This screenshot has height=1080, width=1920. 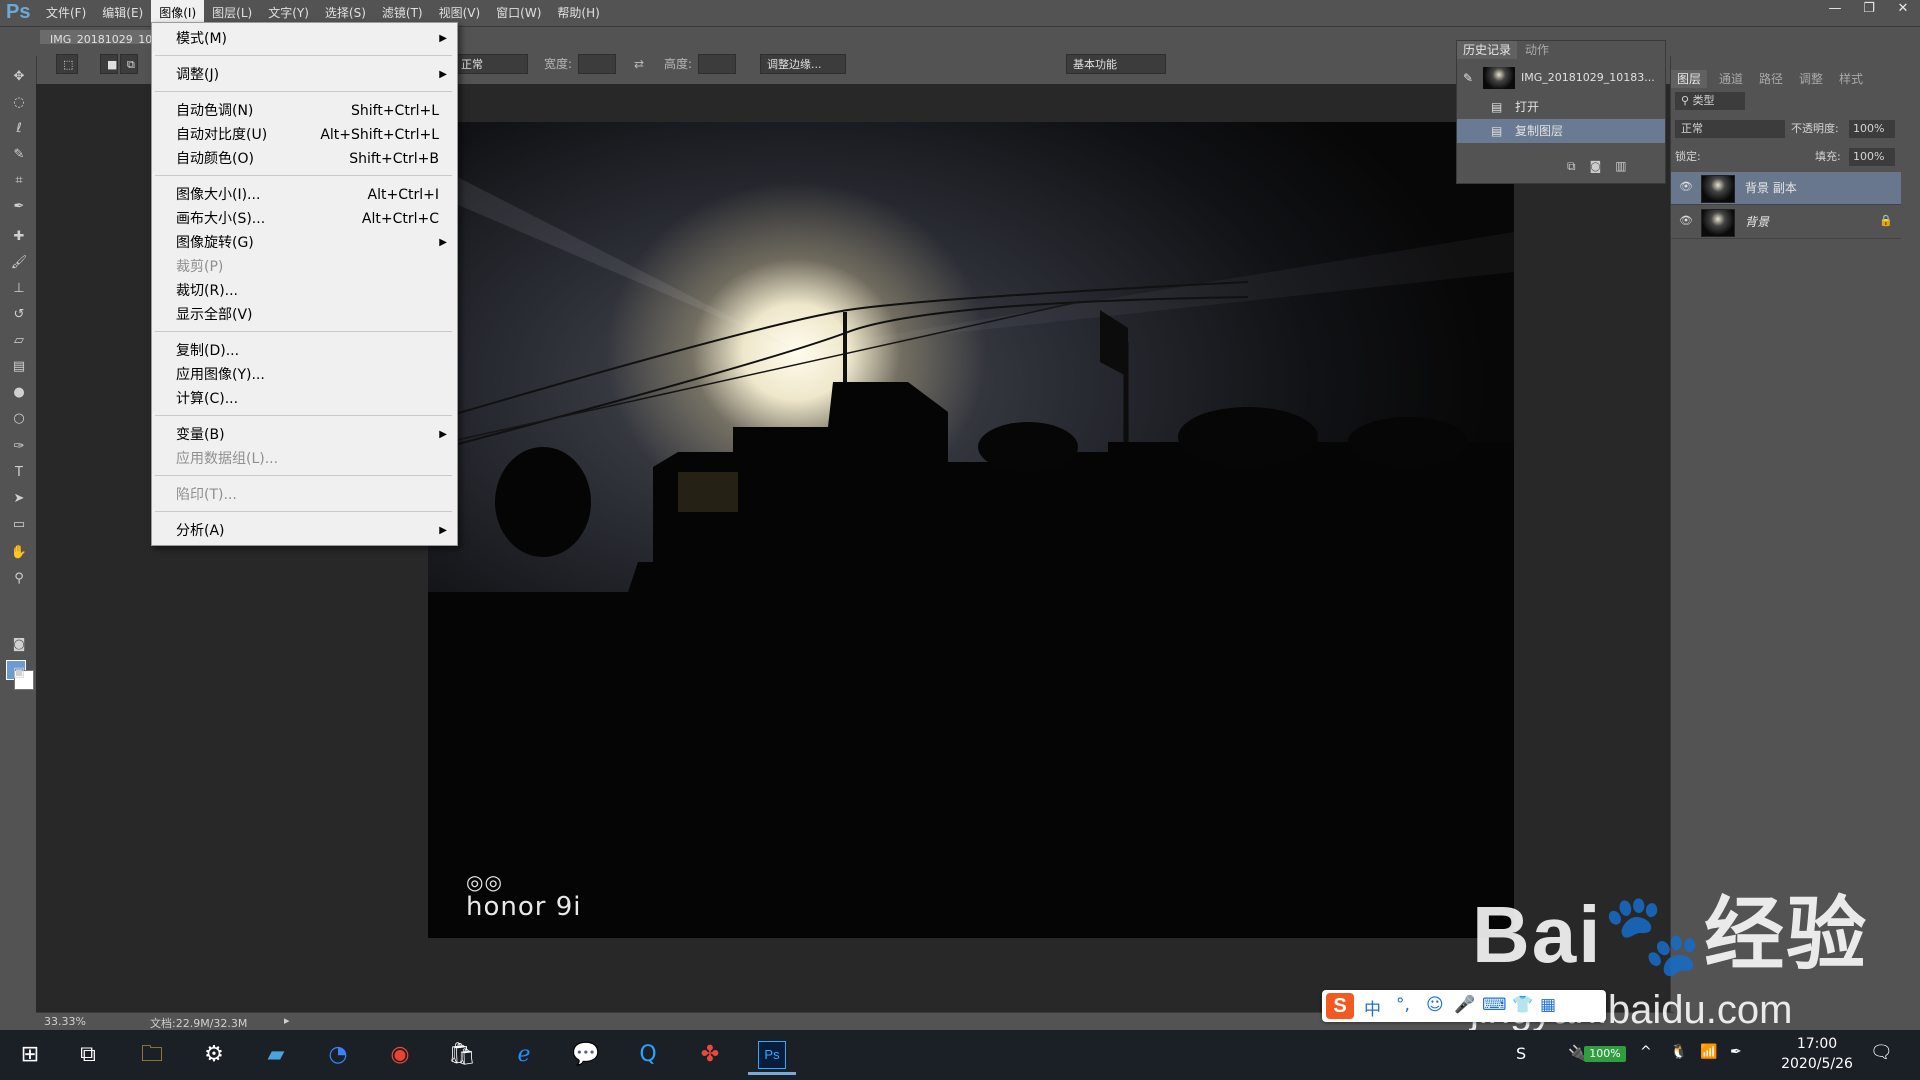 What do you see at coordinates (1403, 1005) in the screenshot?
I see `punctuation-icon: °,` at bounding box center [1403, 1005].